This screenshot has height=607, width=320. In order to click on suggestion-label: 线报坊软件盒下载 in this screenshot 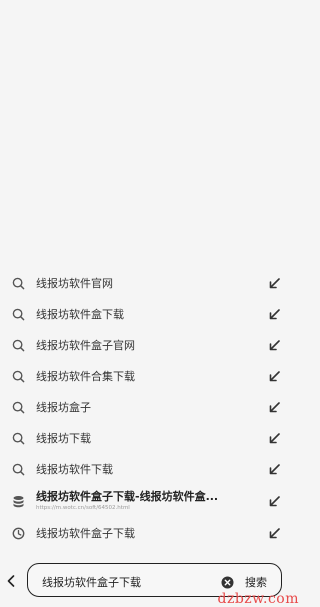, I will do `click(80, 314)`.